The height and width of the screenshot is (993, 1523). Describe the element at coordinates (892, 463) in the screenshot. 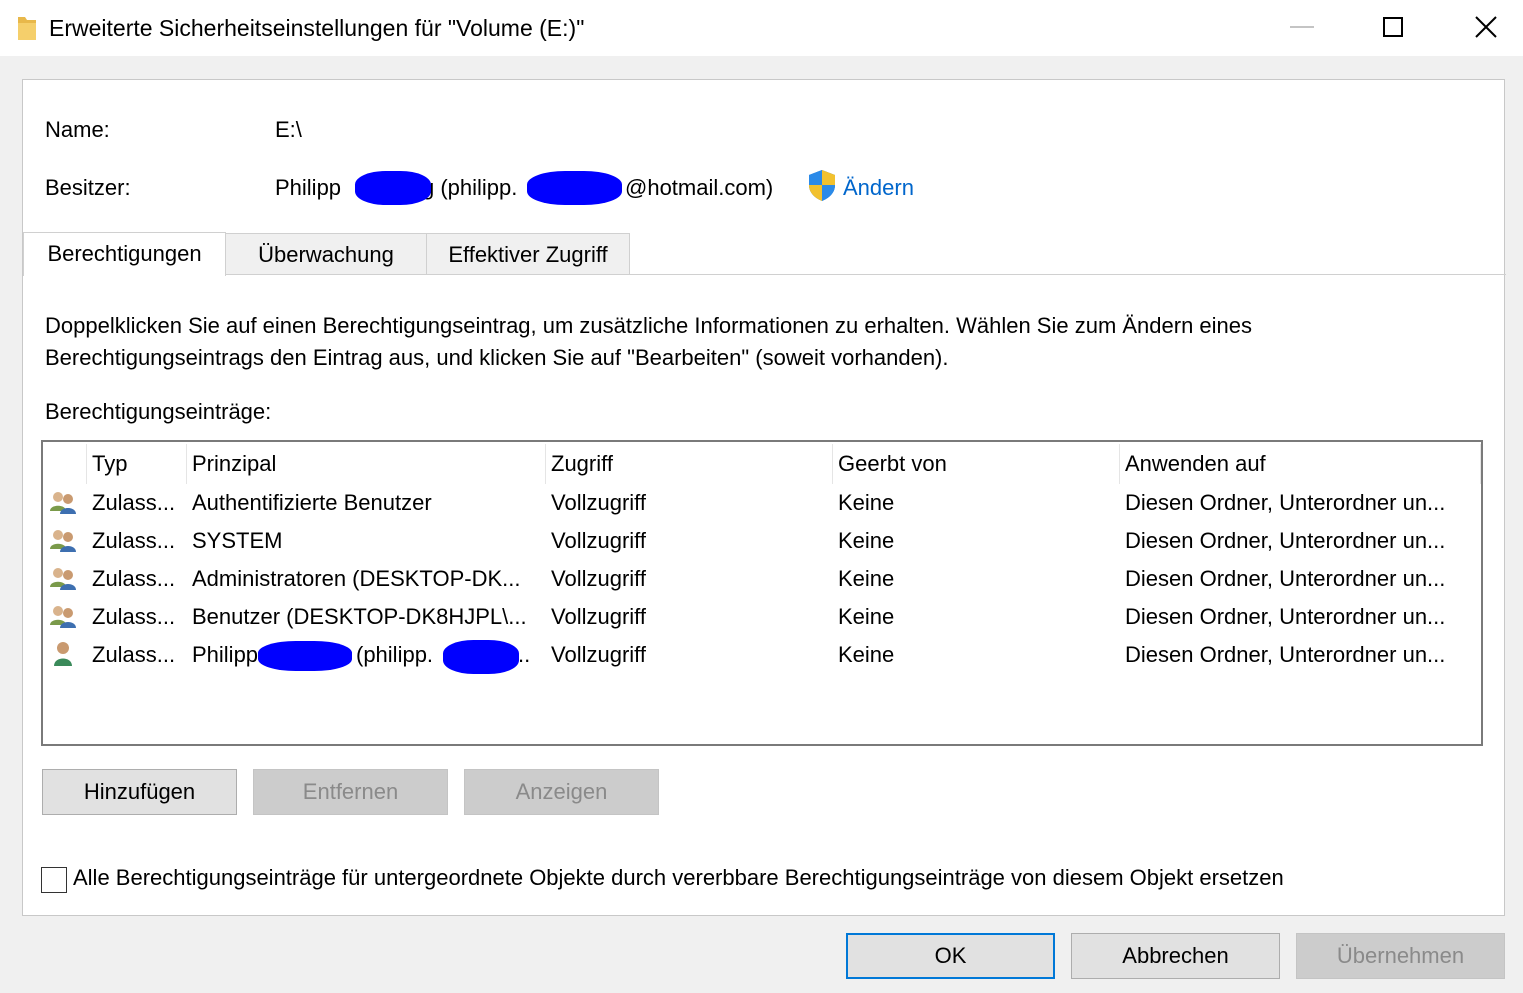

I see `column-header-inherited-from: Geerbt von` at that location.